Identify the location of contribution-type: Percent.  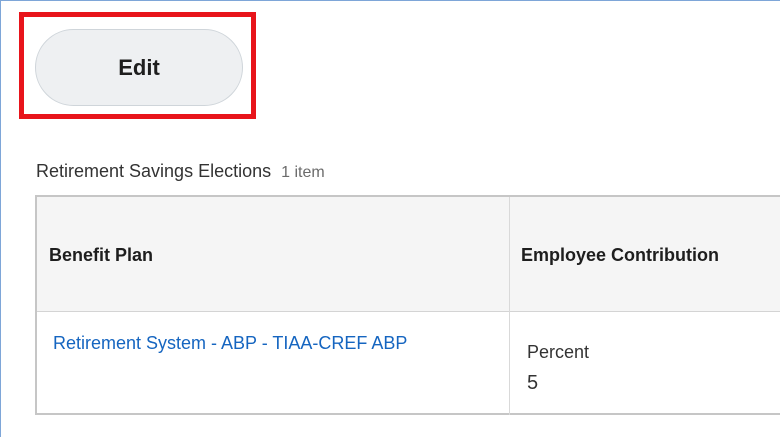
(558, 352).